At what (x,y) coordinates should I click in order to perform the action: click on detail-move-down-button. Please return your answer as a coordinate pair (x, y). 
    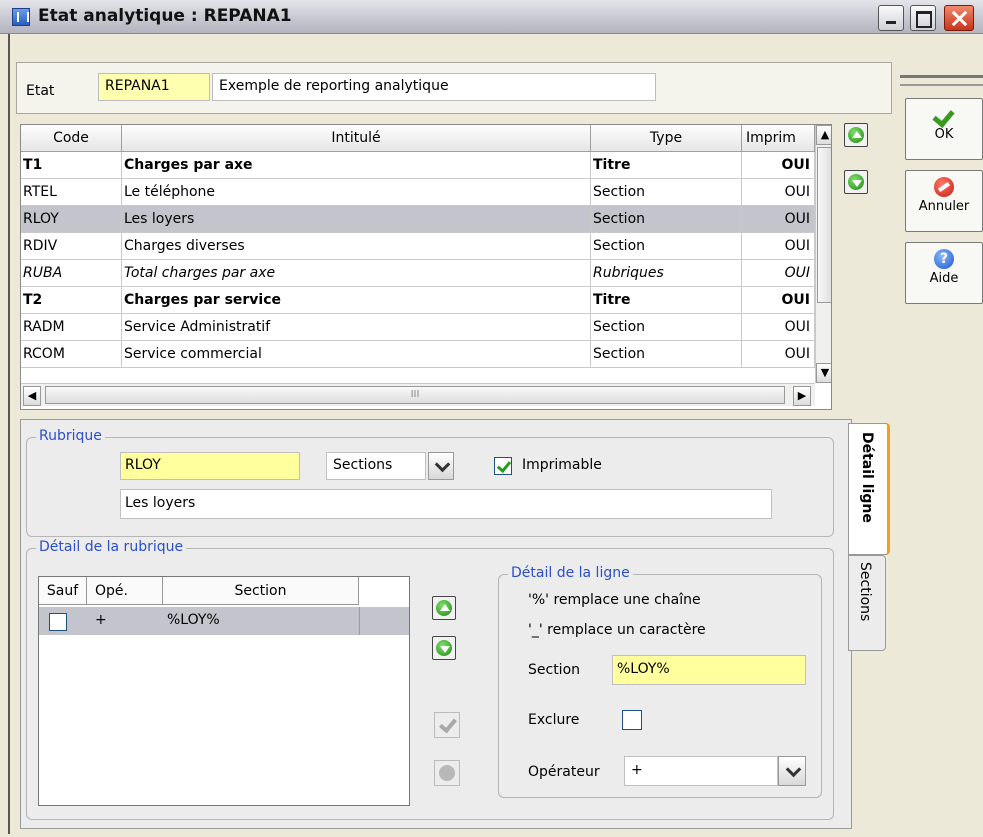
    Looking at the image, I should click on (444, 648).